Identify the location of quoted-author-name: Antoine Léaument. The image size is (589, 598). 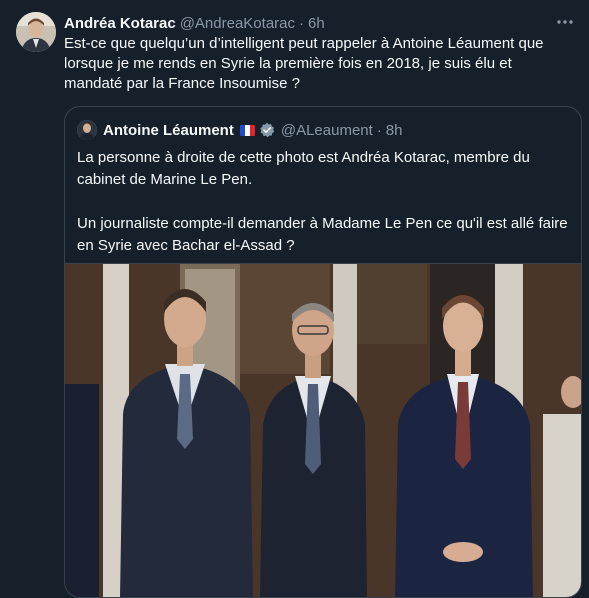
(168, 130).